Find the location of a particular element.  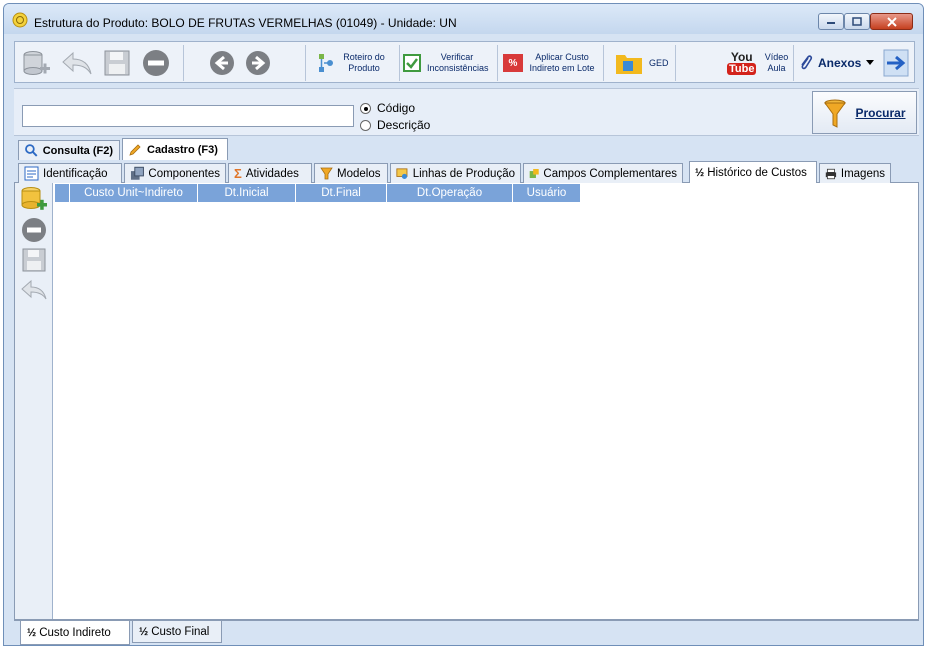

delete-button is located at coordinates (156, 63).